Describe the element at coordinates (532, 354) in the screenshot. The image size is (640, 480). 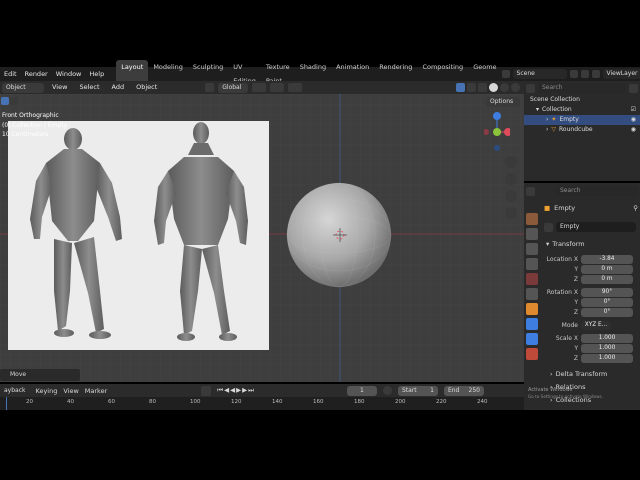
I see `data-tab-icon` at that location.